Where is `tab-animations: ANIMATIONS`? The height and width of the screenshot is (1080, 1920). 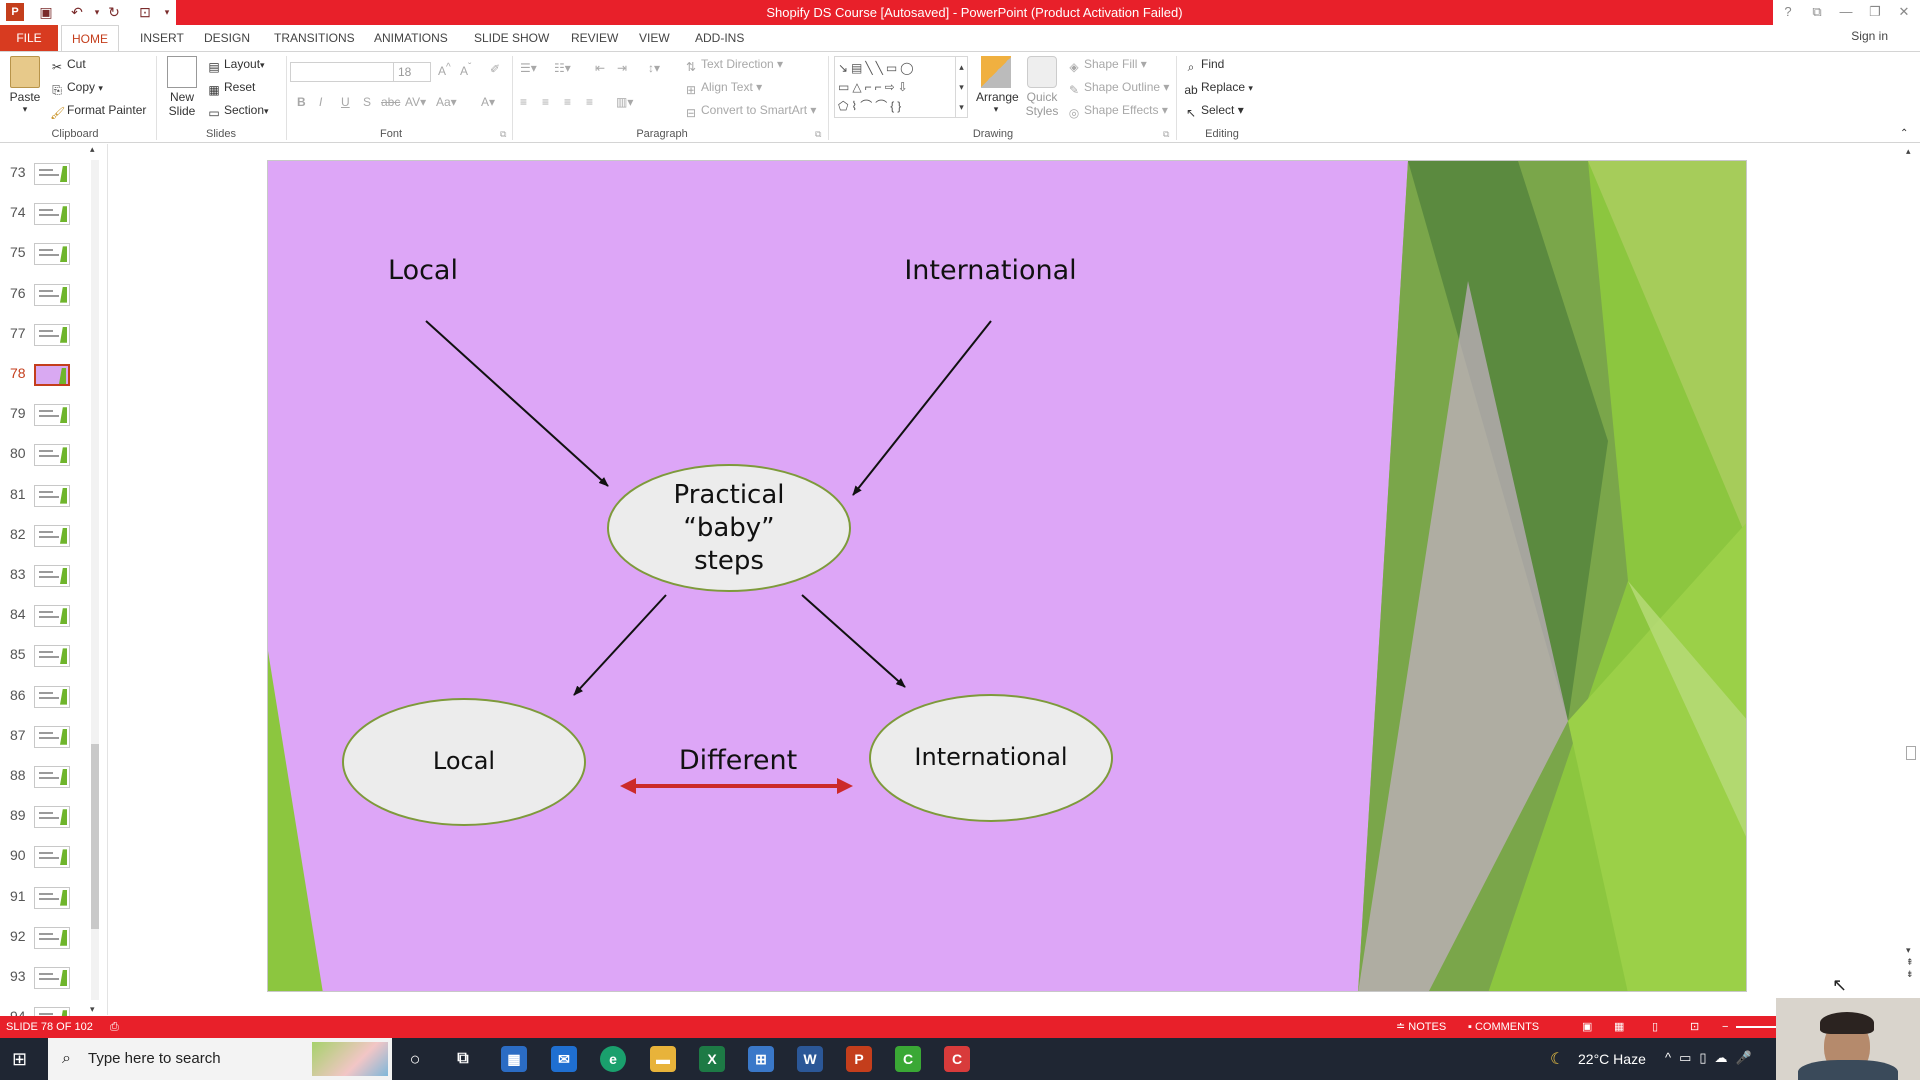 tab-animations: ANIMATIONS is located at coordinates (411, 38).